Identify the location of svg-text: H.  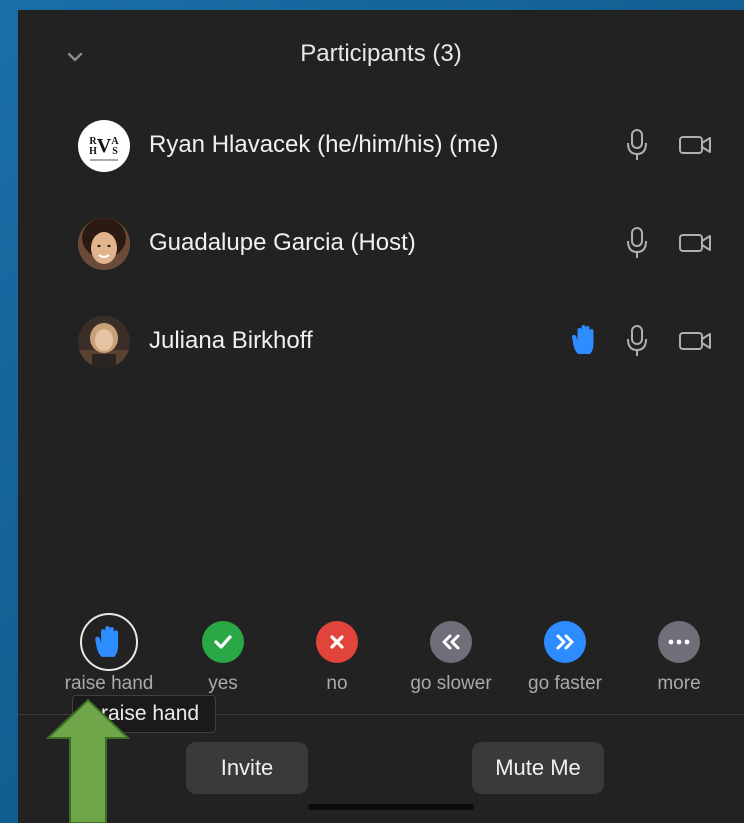
(93, 151).